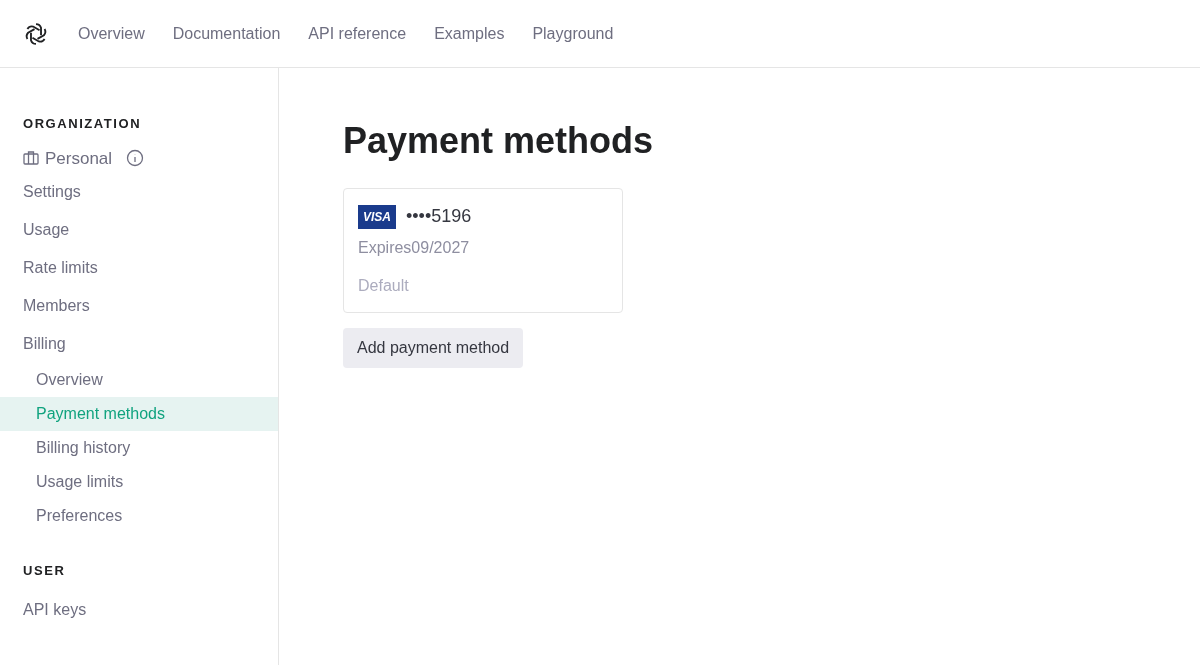 The height and width of the screenshot is (665, 1200). I want to click on visa-logo: VISA, so click(377, 216).